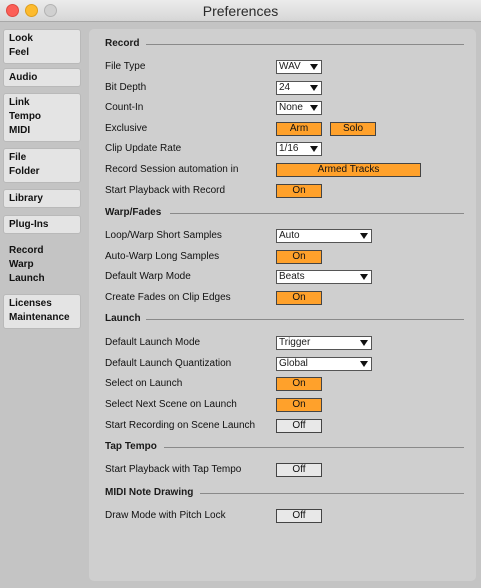 The height and width of the screenshot is (588, 481). What do you see at coordinates (173, 469) in the screenshot?
I see `start-playback-tap-tempo-label: Start Playback with Tap Tempo` at bounding box center [173, 469].